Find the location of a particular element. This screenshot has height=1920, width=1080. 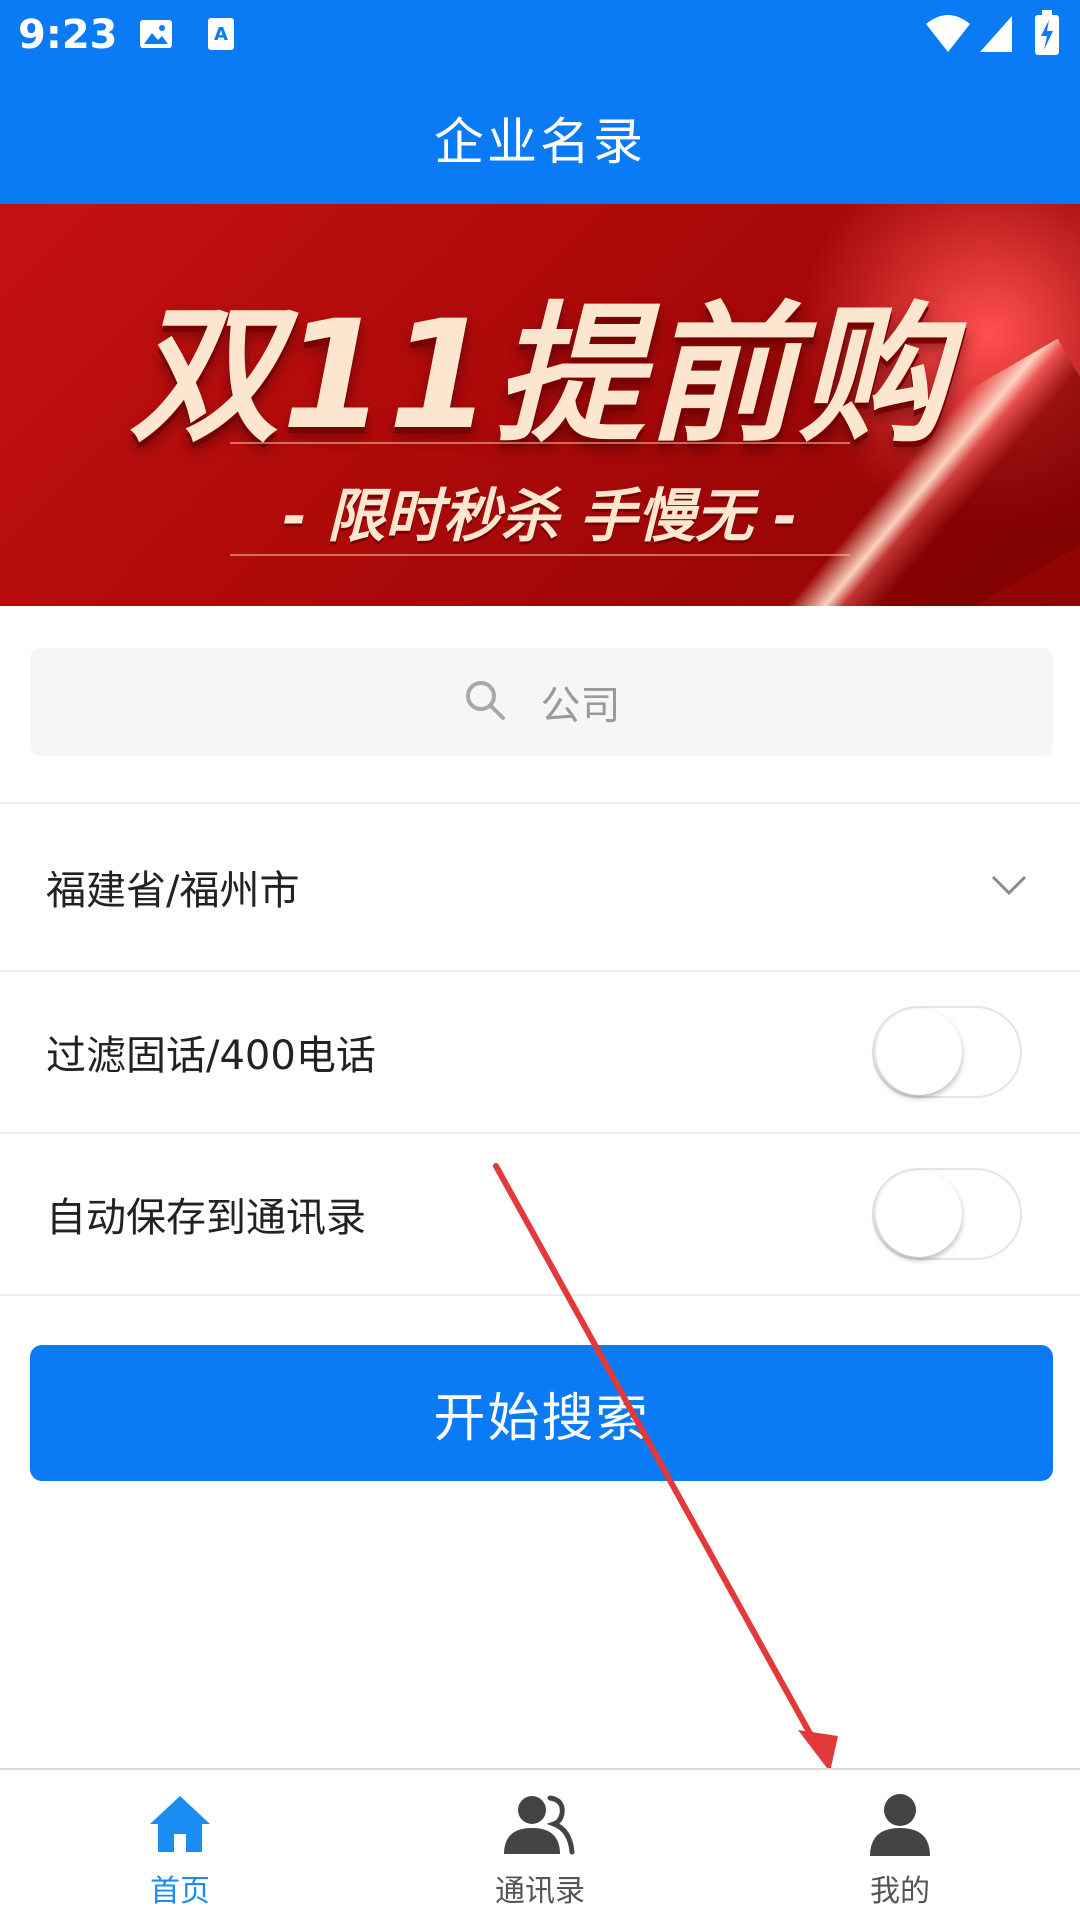

auto-save-contacts-toggle is located at coordinates (947, 1214).